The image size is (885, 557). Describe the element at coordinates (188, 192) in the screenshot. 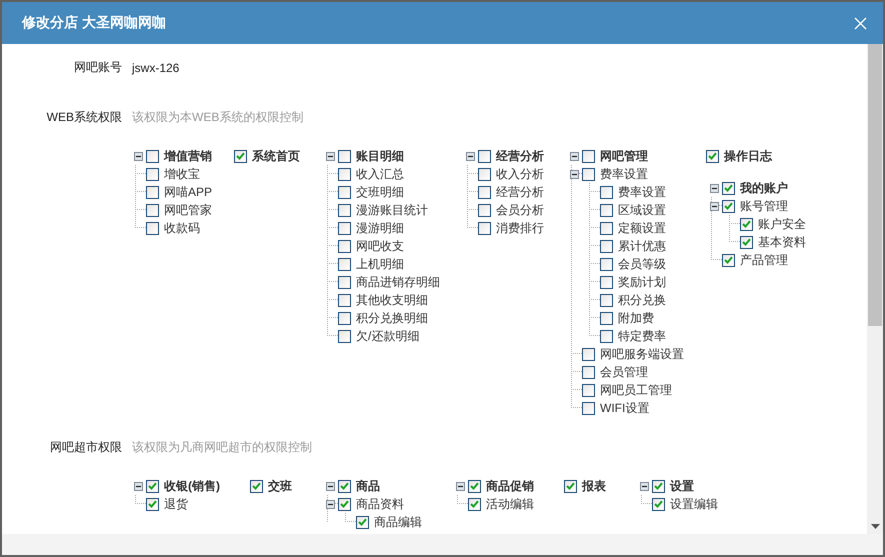

I see `permission-label: 网喵APP` at that location.